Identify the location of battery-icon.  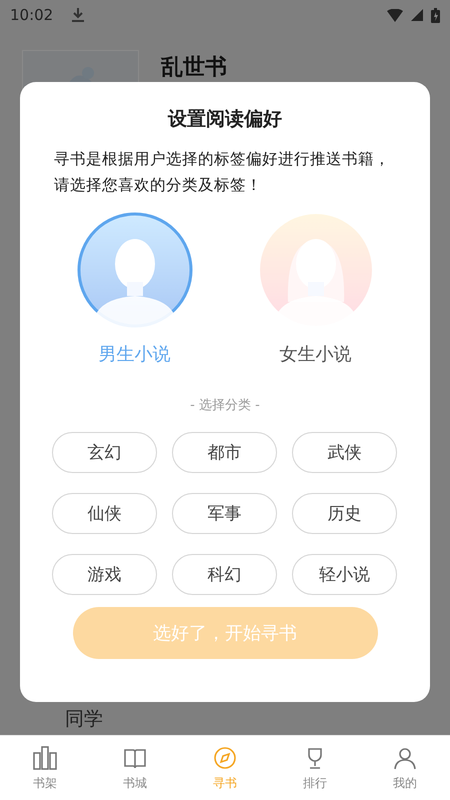
(435, 15).